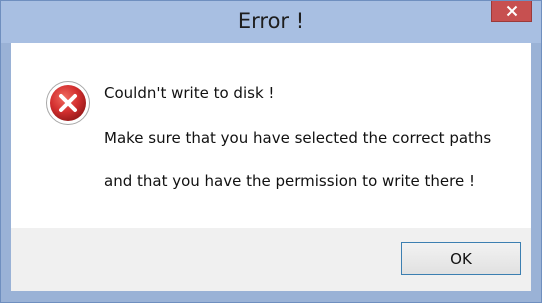 The height and width of the screenshot is (303, 542). What do you see at coordinates (189, 93) in the screenshot?
I see `error-message-line-1: Couldn't write to disk !` at bounding box center [189, 93].